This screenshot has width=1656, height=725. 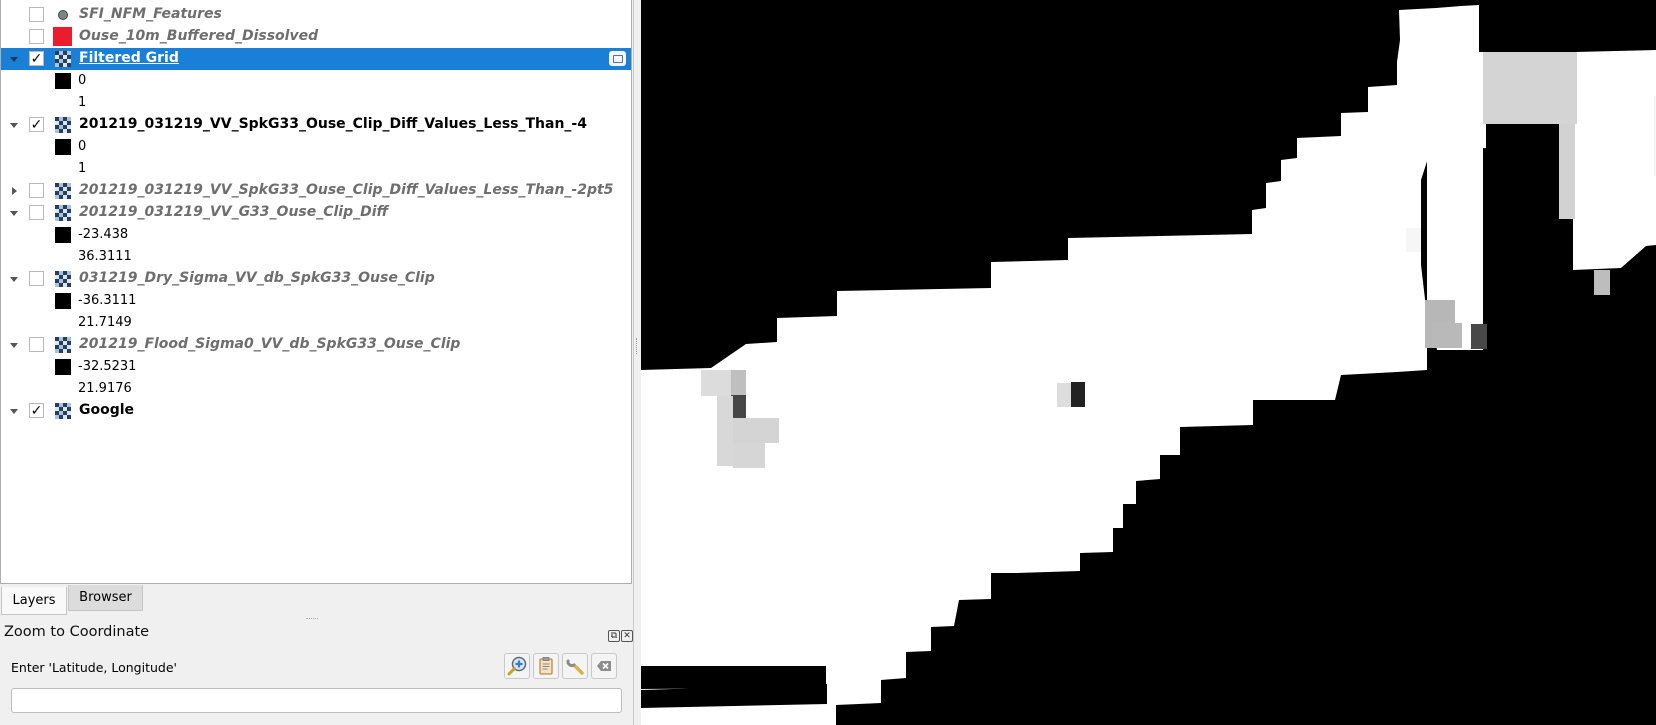 I want to click on legend-value: -32.5231, so click(x=107, y=366).